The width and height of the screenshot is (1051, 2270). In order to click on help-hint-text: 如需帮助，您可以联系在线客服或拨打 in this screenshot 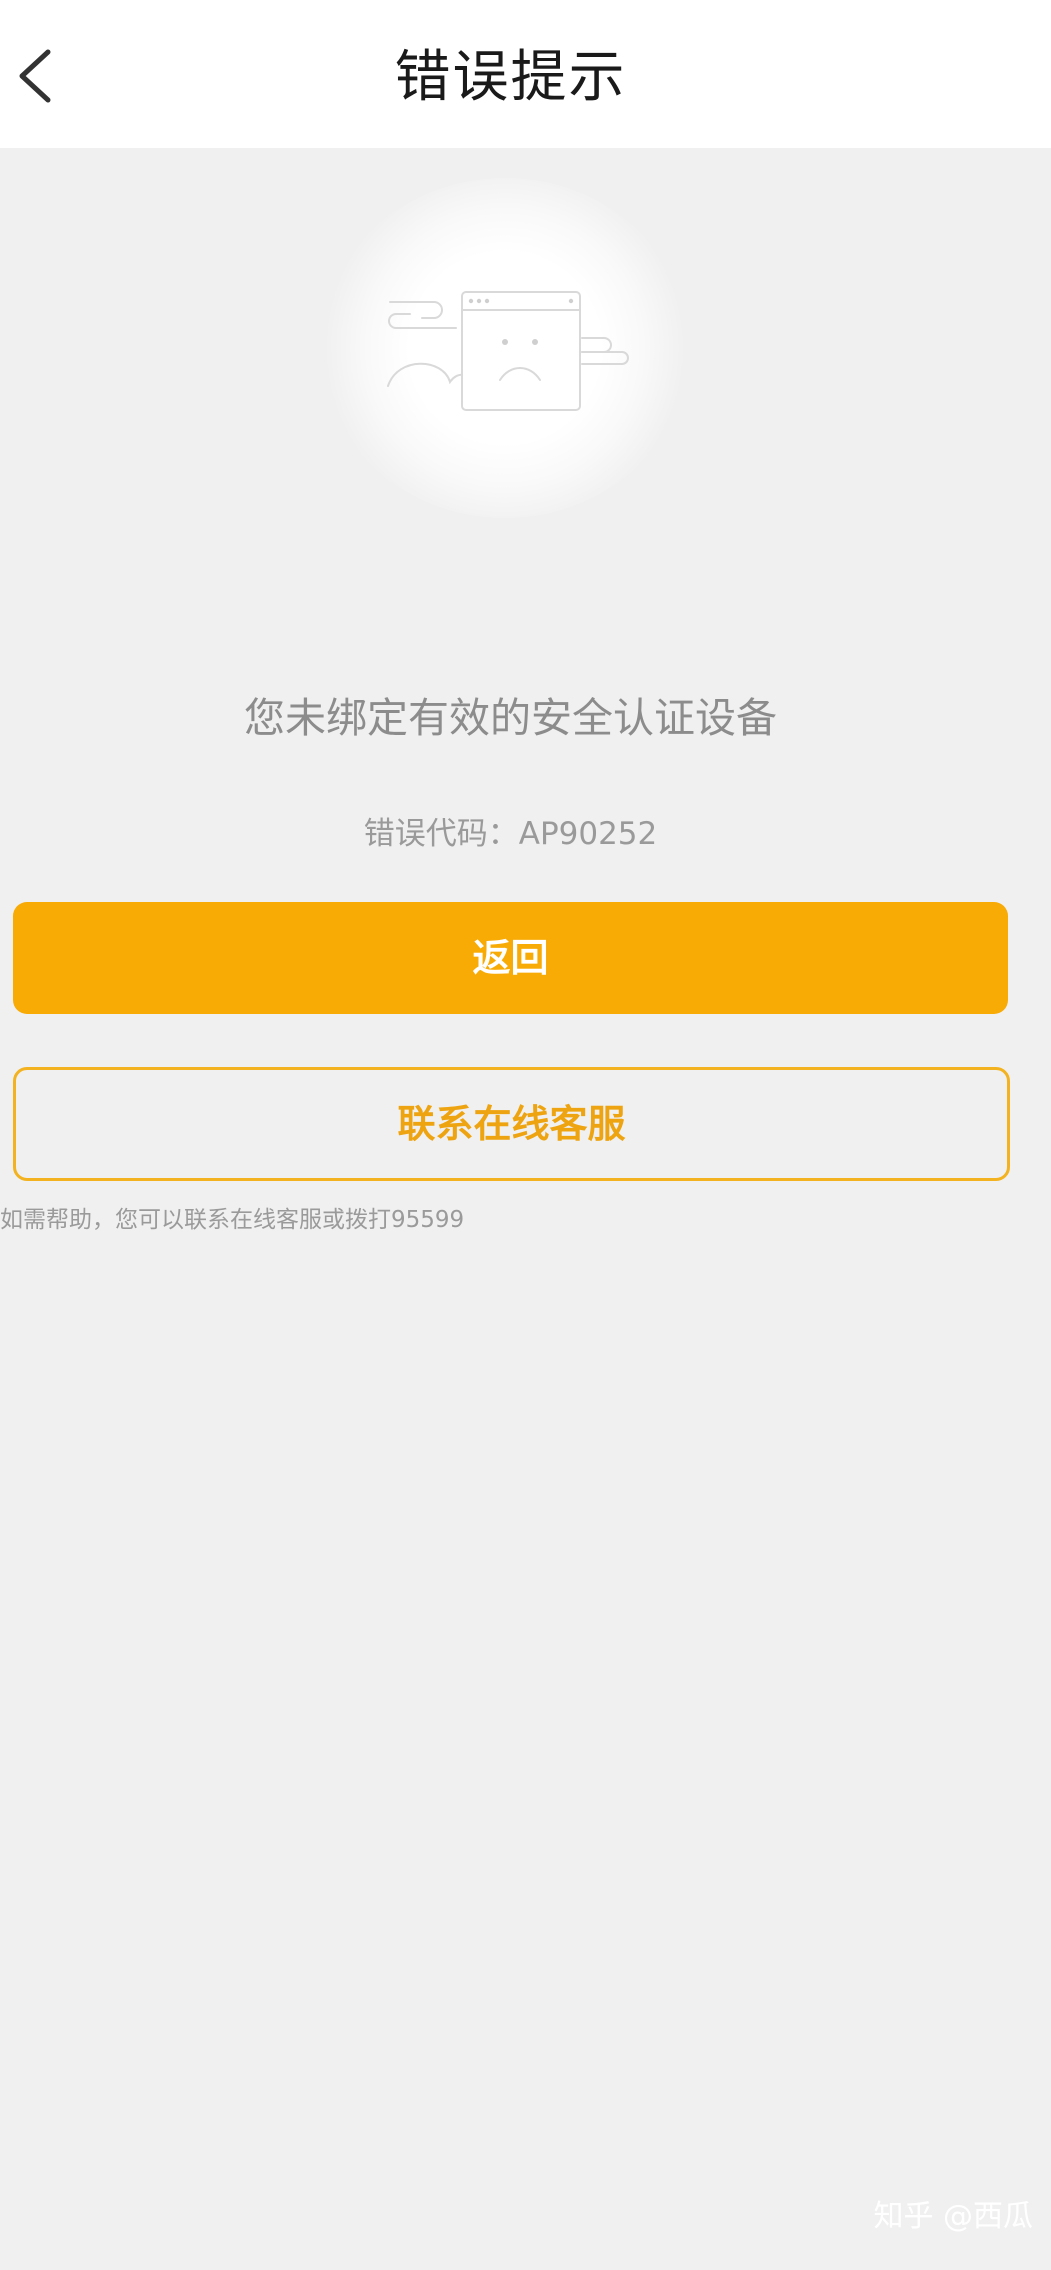, I will do `click(195, 1220)`.